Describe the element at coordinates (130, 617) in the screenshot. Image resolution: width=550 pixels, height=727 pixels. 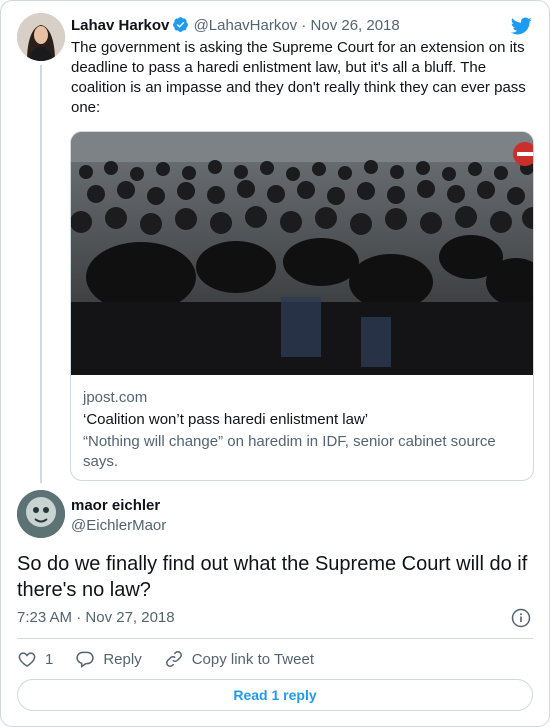
I see `tweet-date: Nov 27, 2018` at that location.